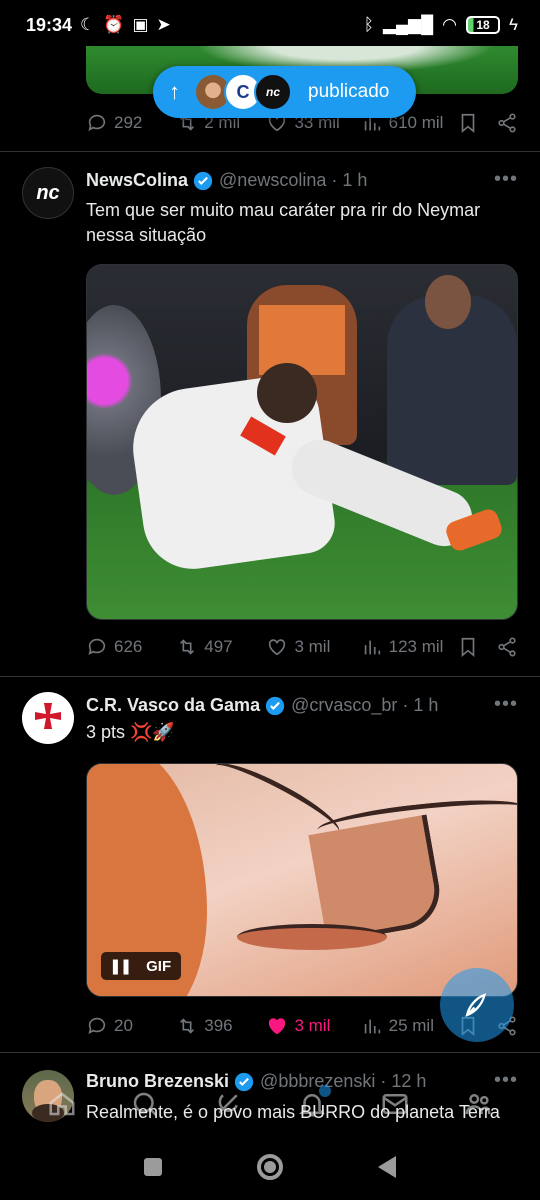  Describe the element at coordinates (114, 24) in the screenshot. I see `alarm-icon: ⏰` at that location.